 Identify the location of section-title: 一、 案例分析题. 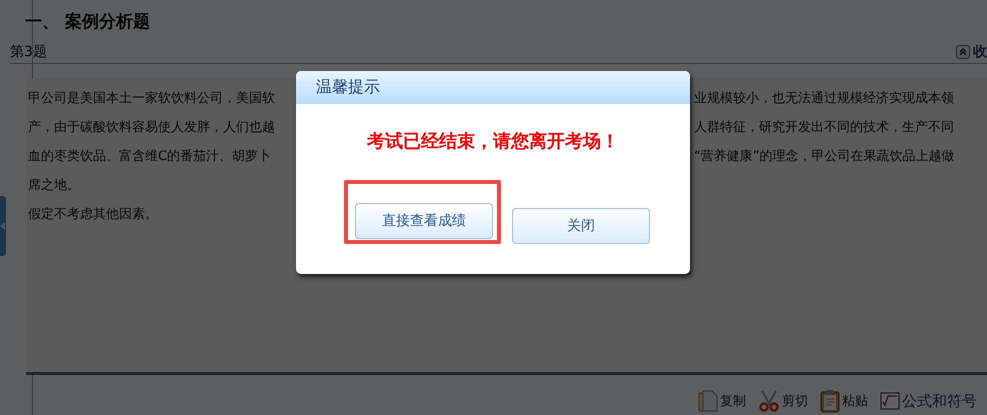
(87, 22).